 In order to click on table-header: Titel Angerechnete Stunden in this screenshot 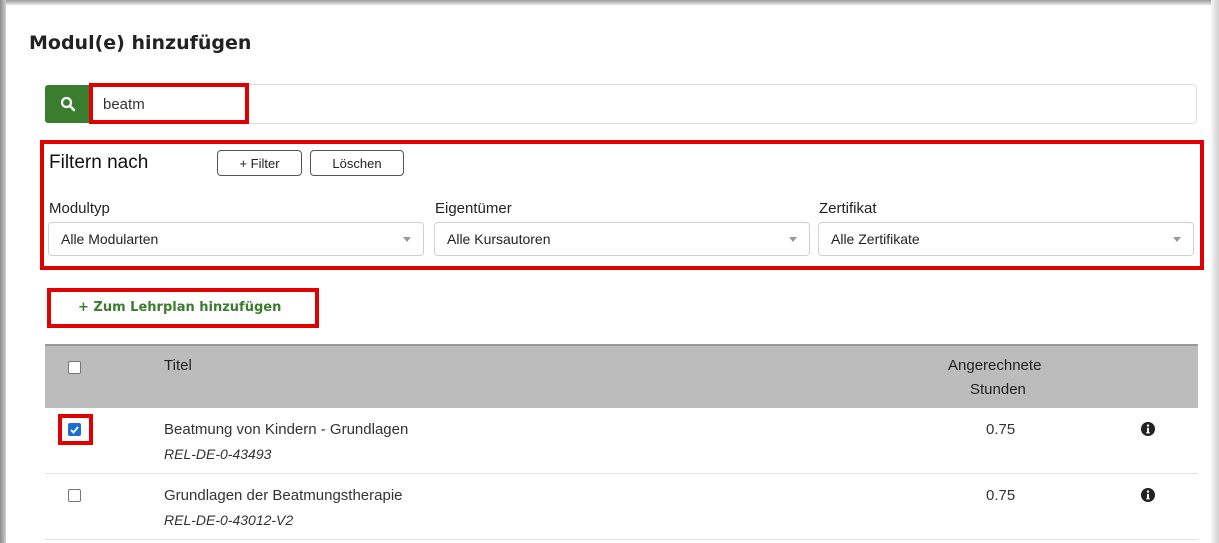, I will do `click(621, 376)`.